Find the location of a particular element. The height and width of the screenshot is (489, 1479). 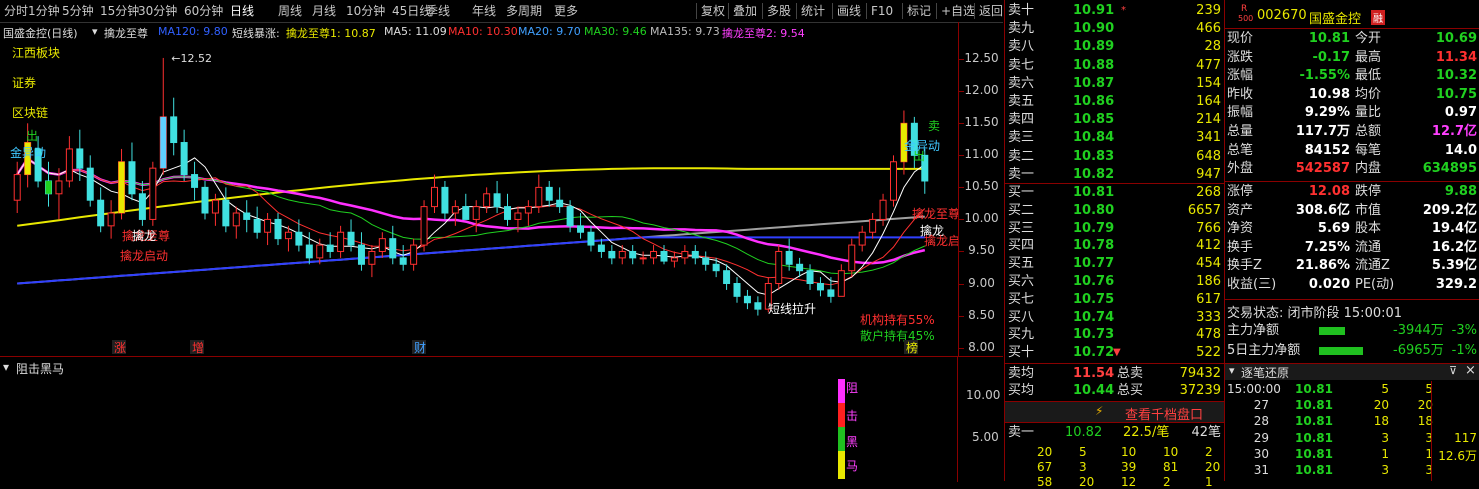

ask-row: 卖三 10.84 341 is located at coordinates (1114, 138).